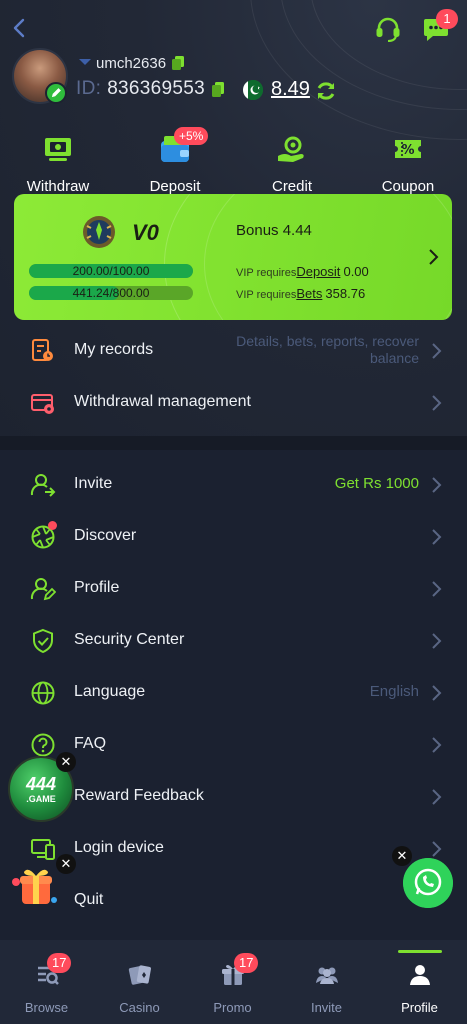 The height and width of the screenshot is (1024, 467). I want to click on menu-item-quit: Quit, so click(233, 901).